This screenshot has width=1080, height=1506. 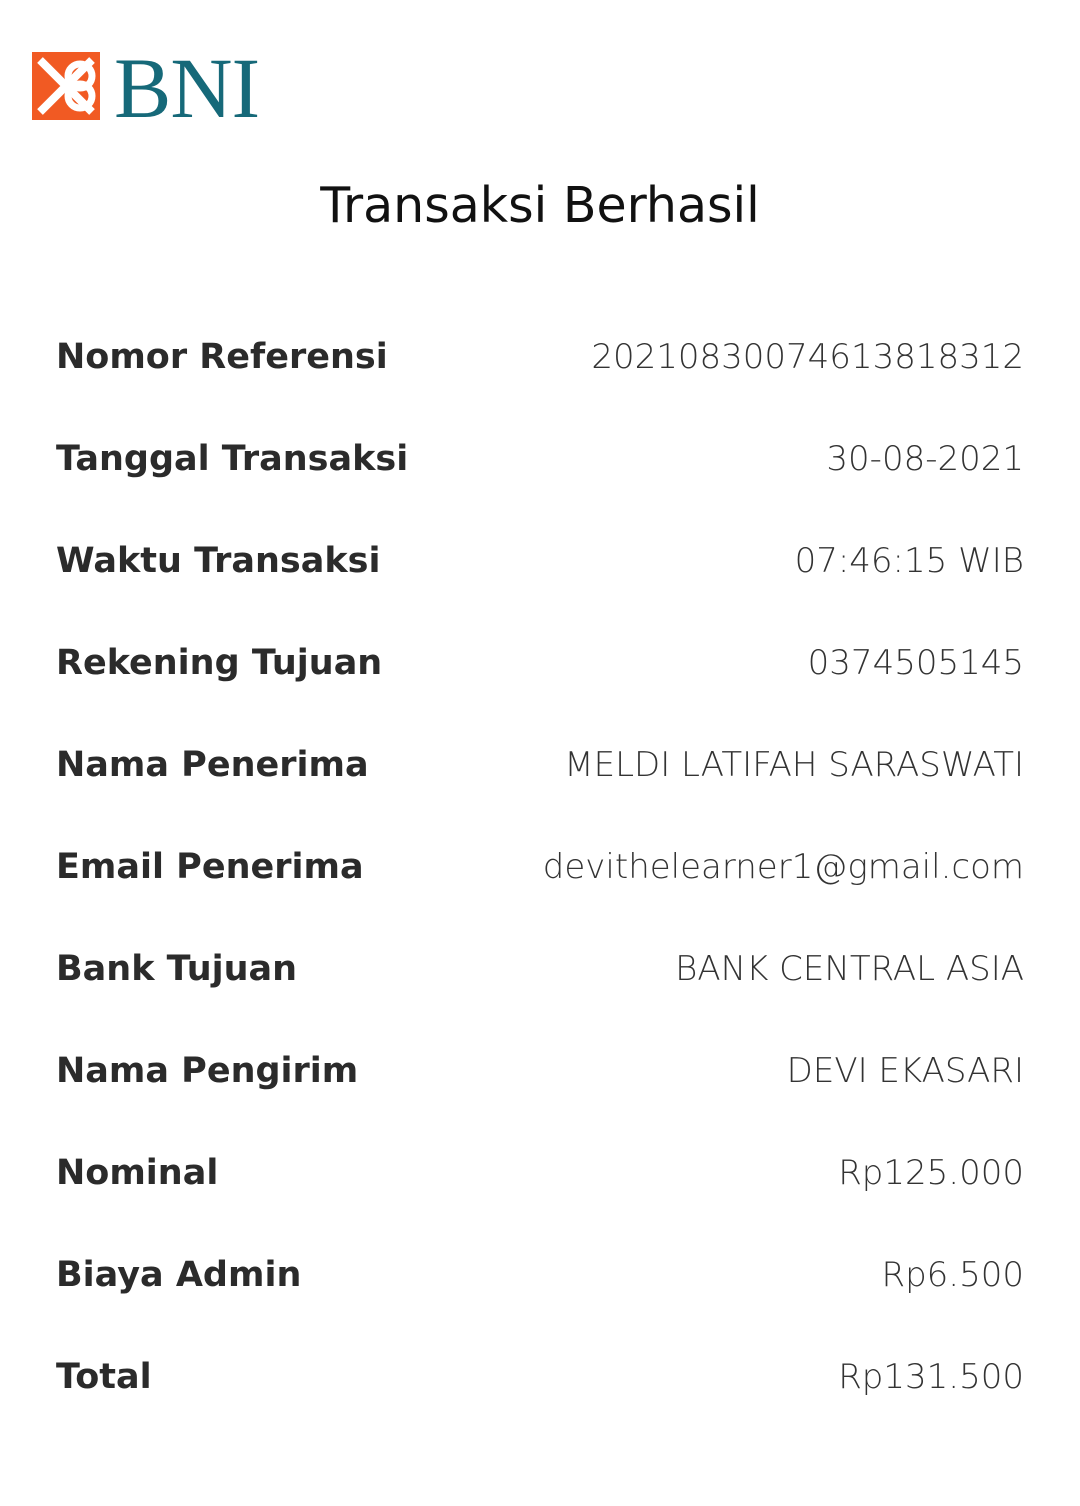 What do you see at coordinates (540, 969) in the screenshot?
I see `detail-row-destination-bank: Bank Tujuan BANK CENTRAL ASIA` at bounding box center [540, 969].